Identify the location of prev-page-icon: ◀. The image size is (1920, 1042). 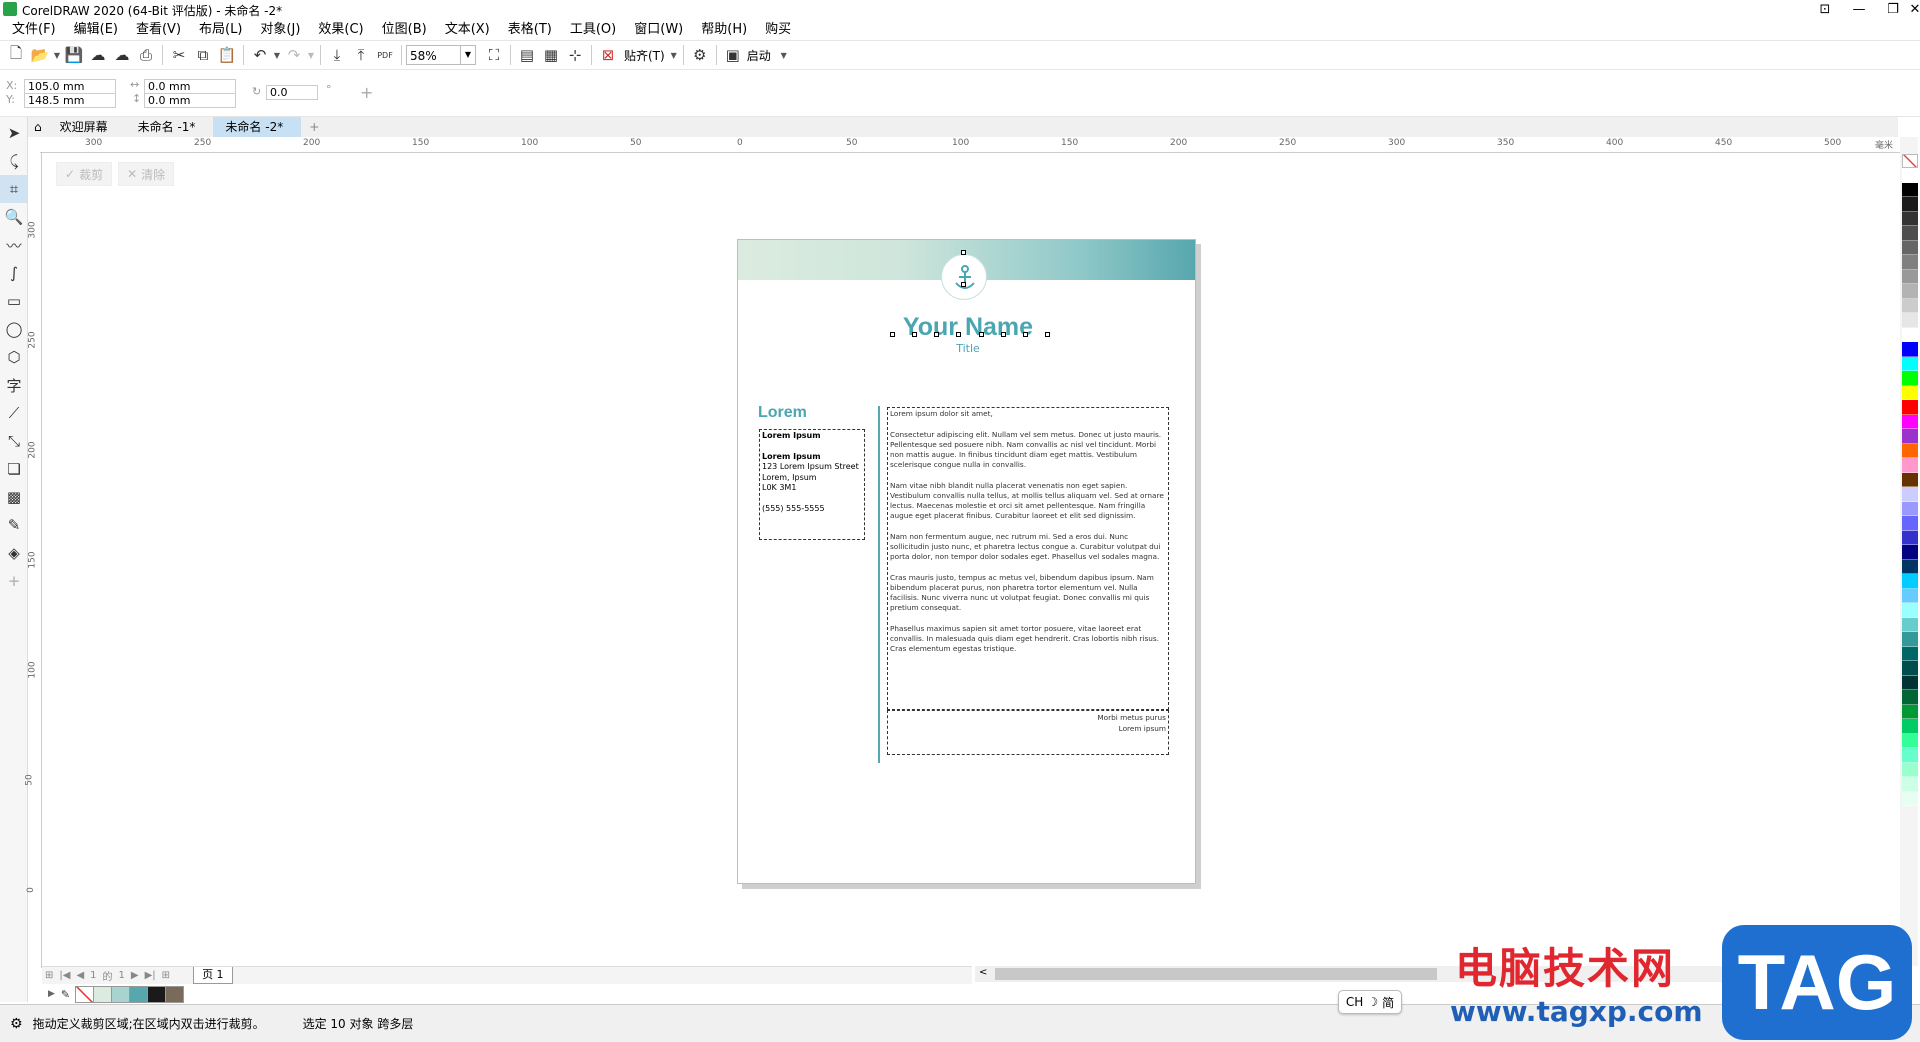
(80, 975).